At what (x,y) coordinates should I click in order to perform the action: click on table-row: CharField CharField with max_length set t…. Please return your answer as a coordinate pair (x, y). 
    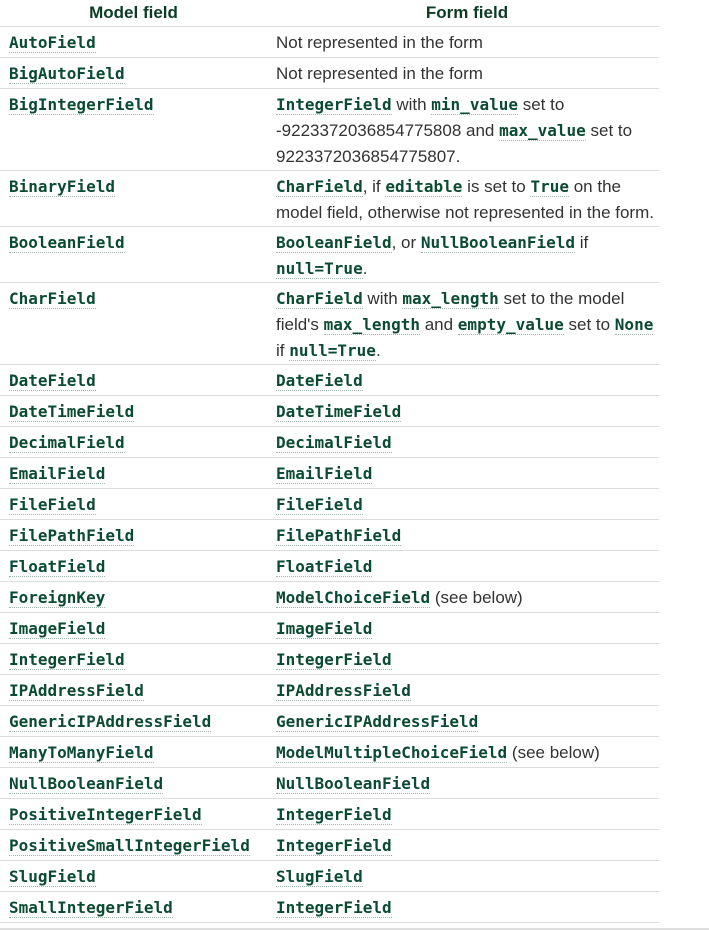
    Looking at the image, I should click on (329, 323).